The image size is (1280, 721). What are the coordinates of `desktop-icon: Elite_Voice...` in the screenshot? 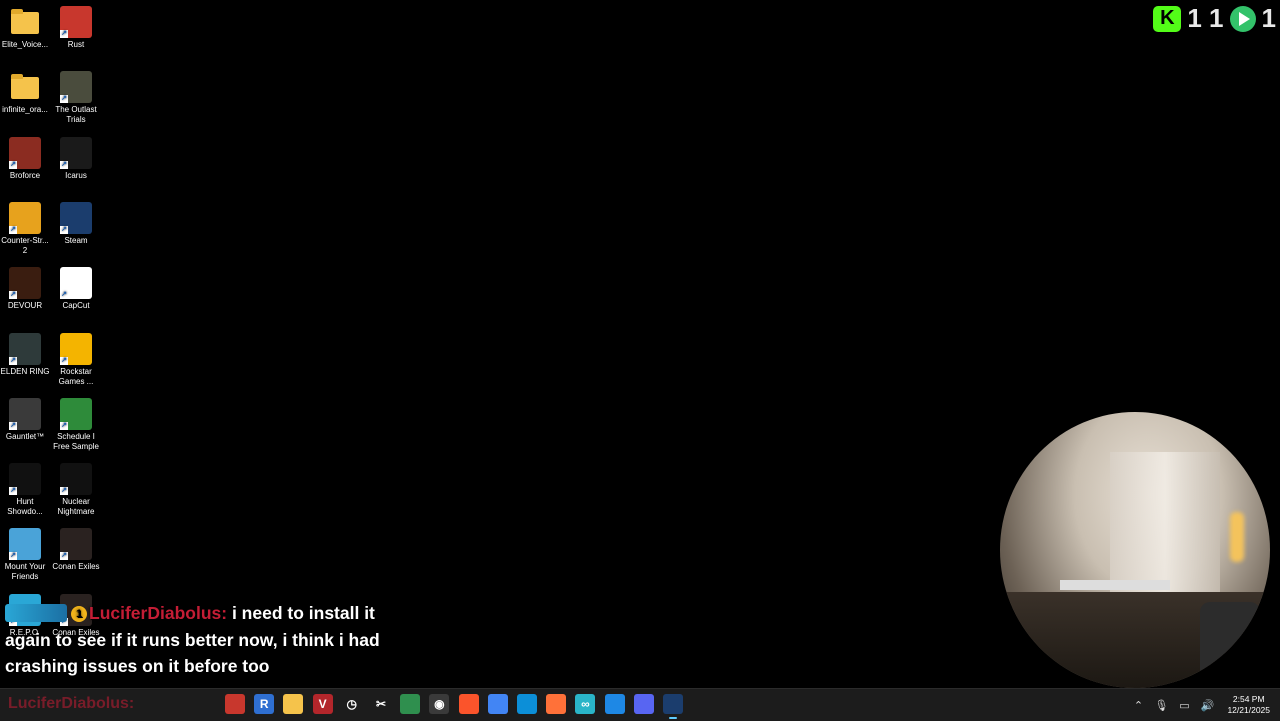 It's located at (25, 28).